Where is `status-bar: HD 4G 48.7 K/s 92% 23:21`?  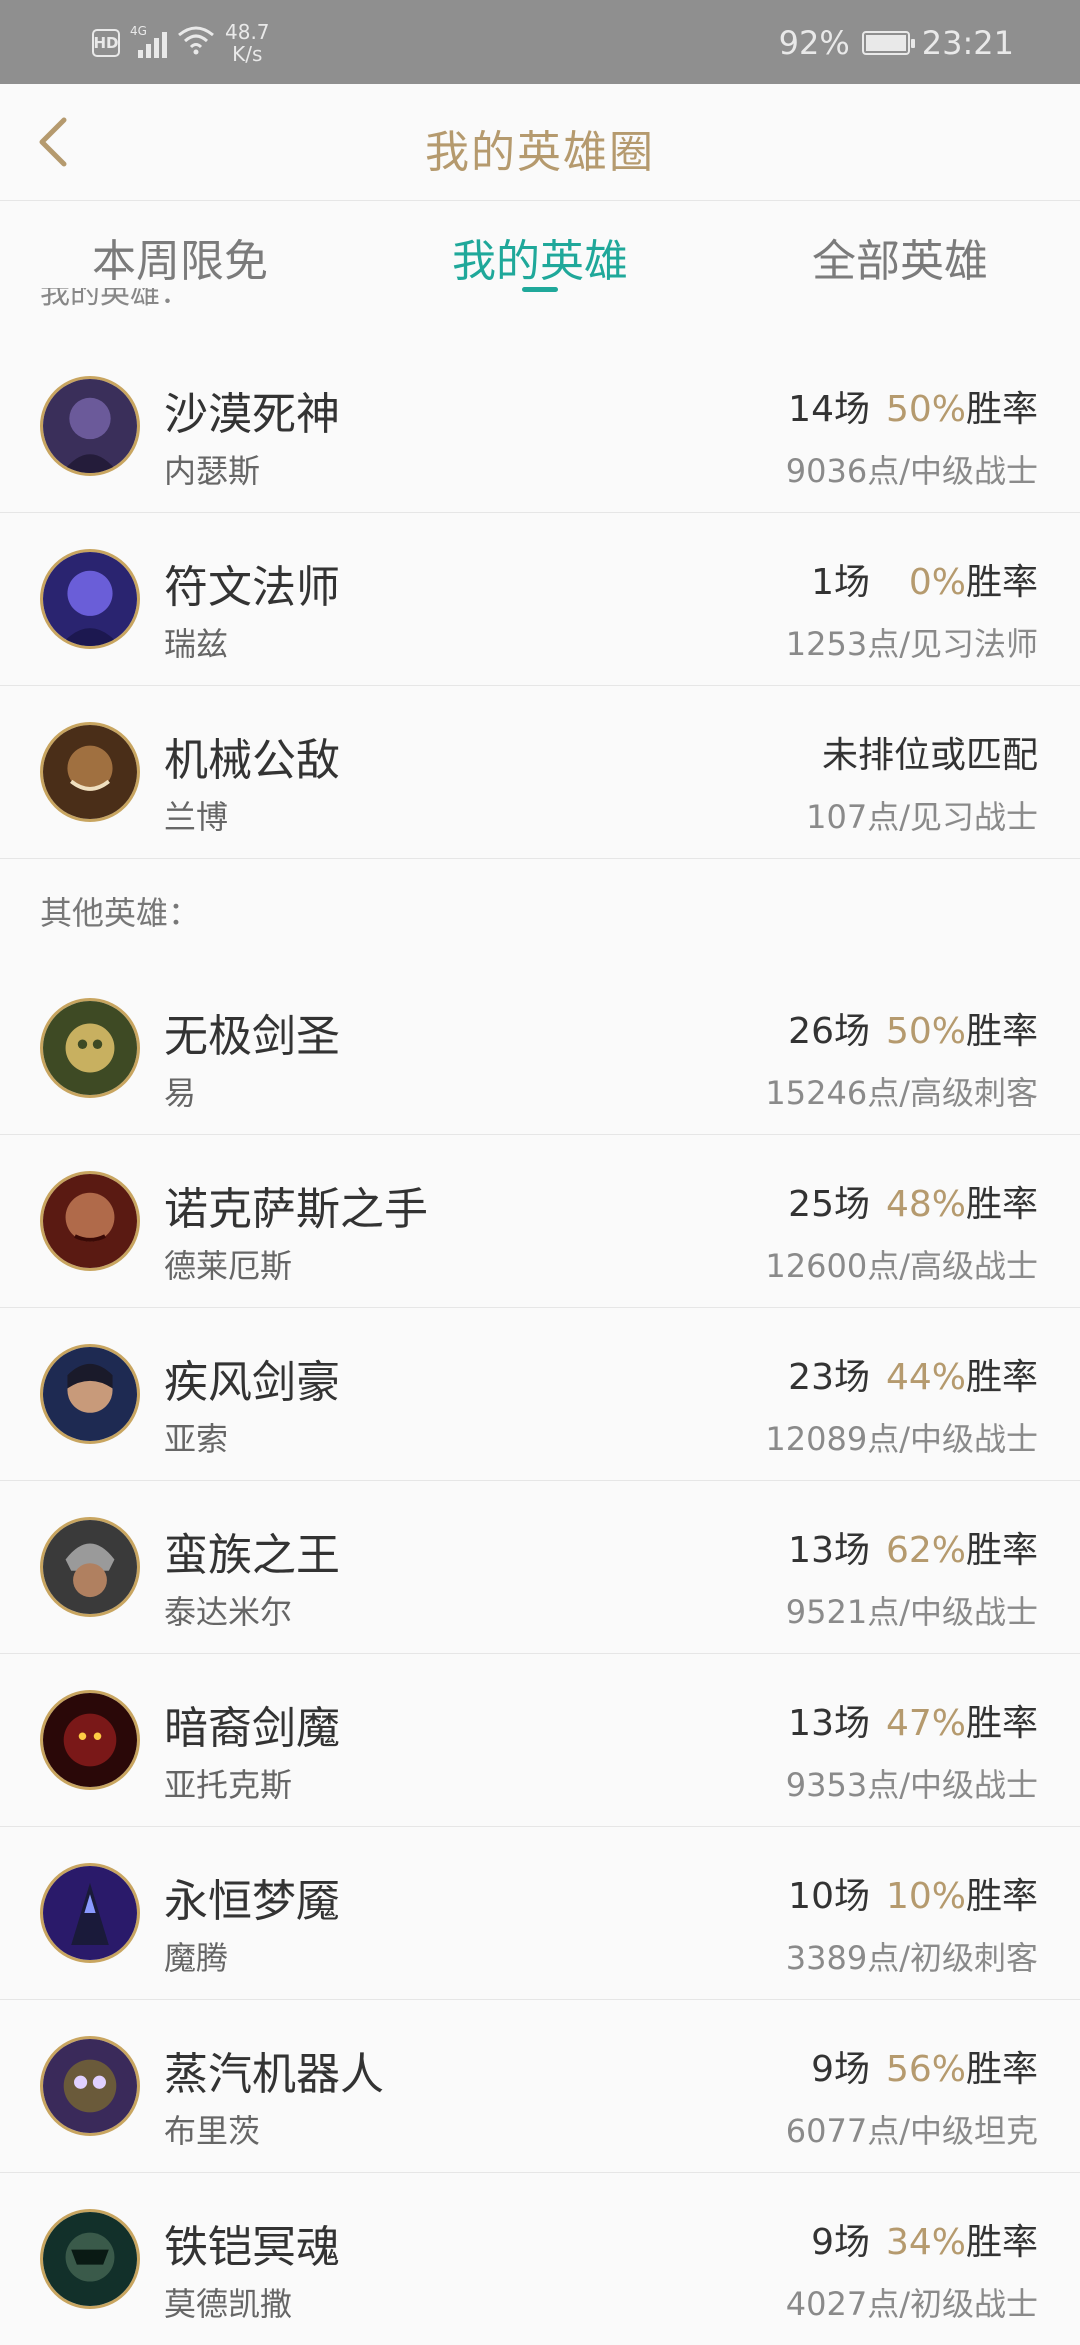 status-bar: HD 4G 48.7 K/s 92% 23:21 is located at coordinates (540, 42).